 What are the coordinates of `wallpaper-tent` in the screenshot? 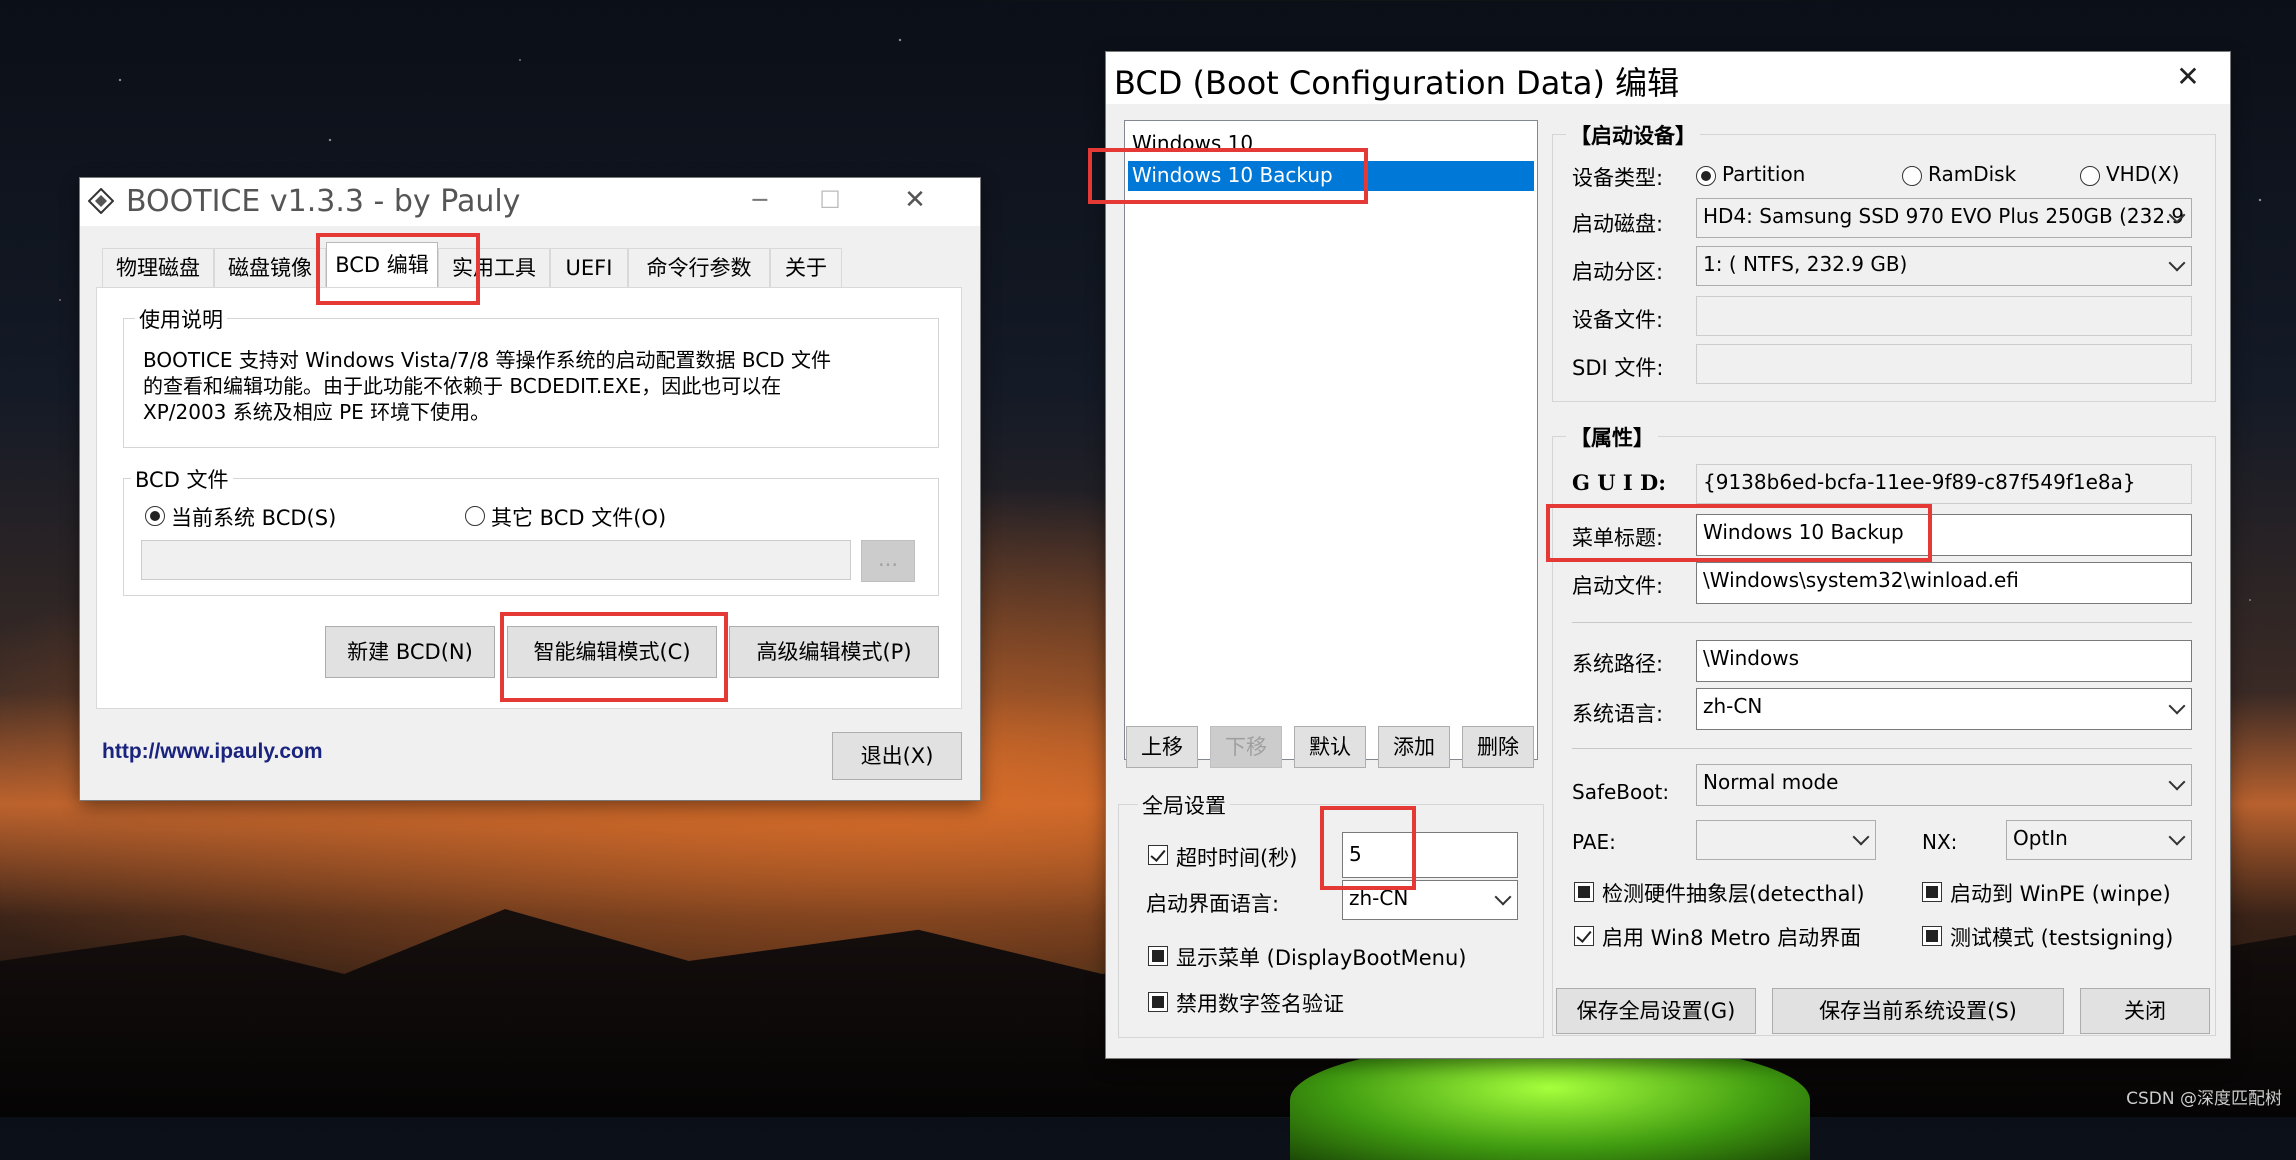 It's located at (1550, 1100).